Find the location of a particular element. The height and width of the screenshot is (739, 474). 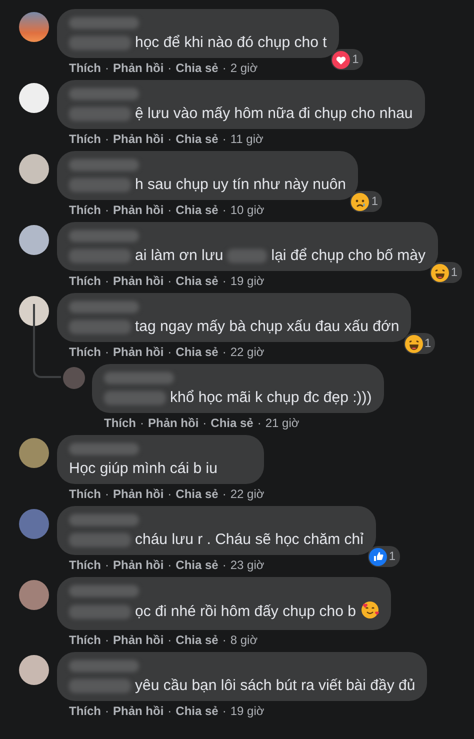

timestamp: 10 giờ is located at coordinates (247, 210).